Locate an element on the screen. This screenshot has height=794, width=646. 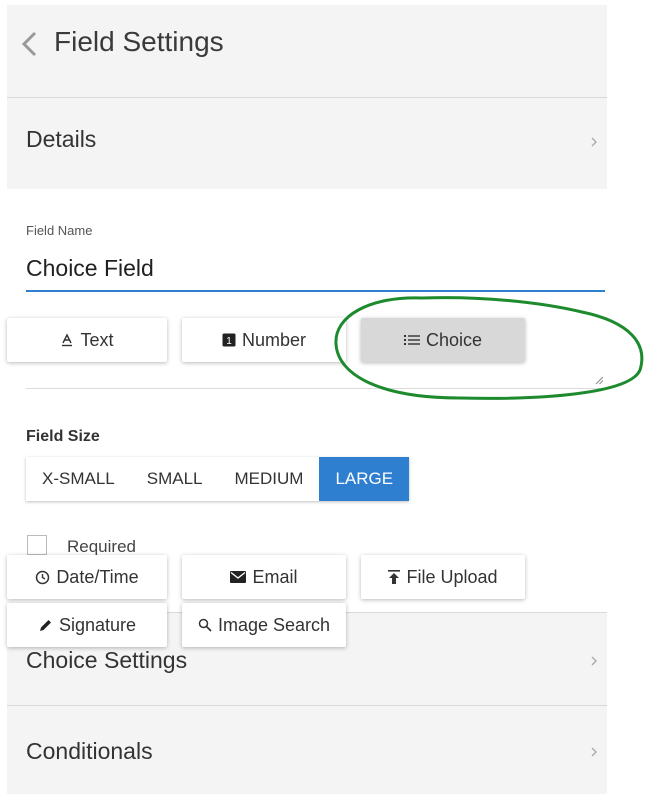
datetime-type-button: Date/Time is located at coordinates (87, 577).